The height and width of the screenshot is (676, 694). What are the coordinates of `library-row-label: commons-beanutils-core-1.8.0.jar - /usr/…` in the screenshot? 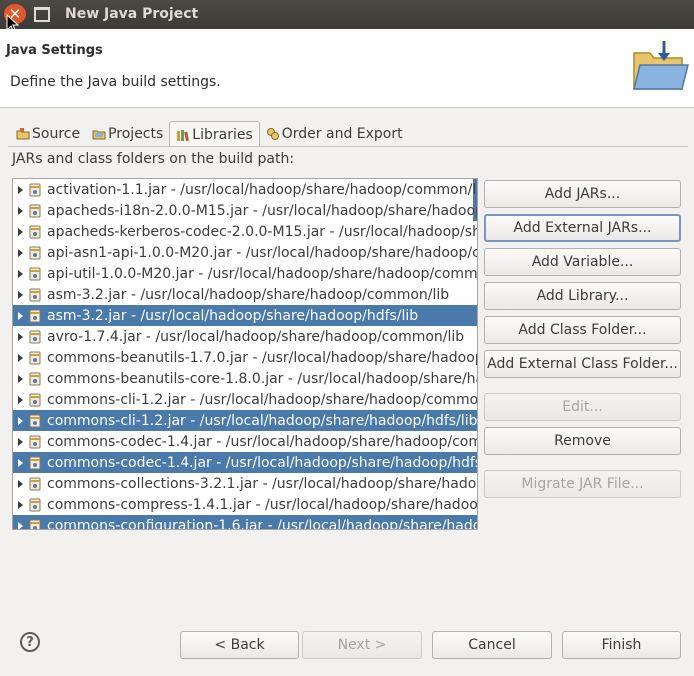 It's located at (262, 378).